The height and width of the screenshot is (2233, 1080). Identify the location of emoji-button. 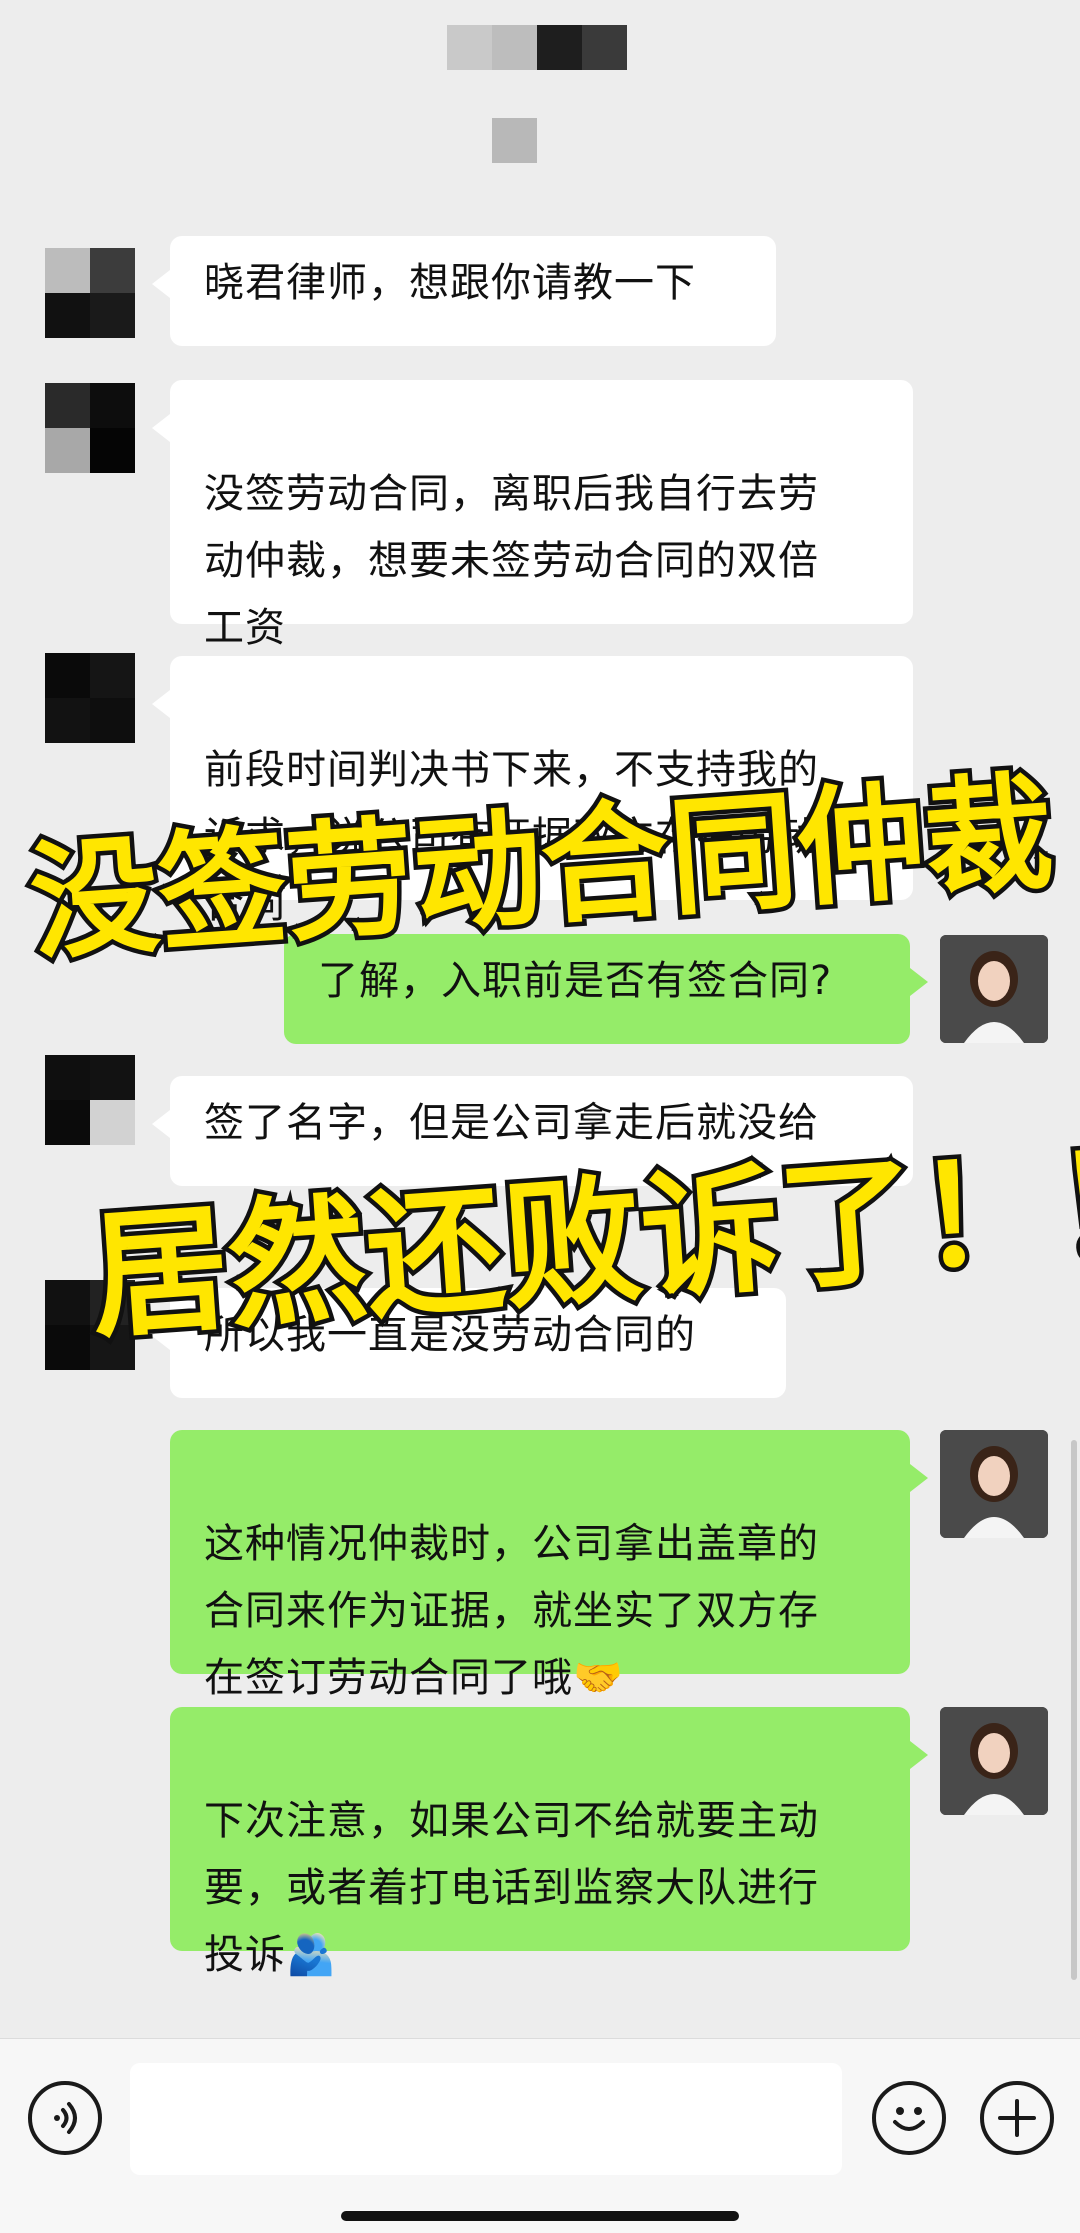
(909, 2118).